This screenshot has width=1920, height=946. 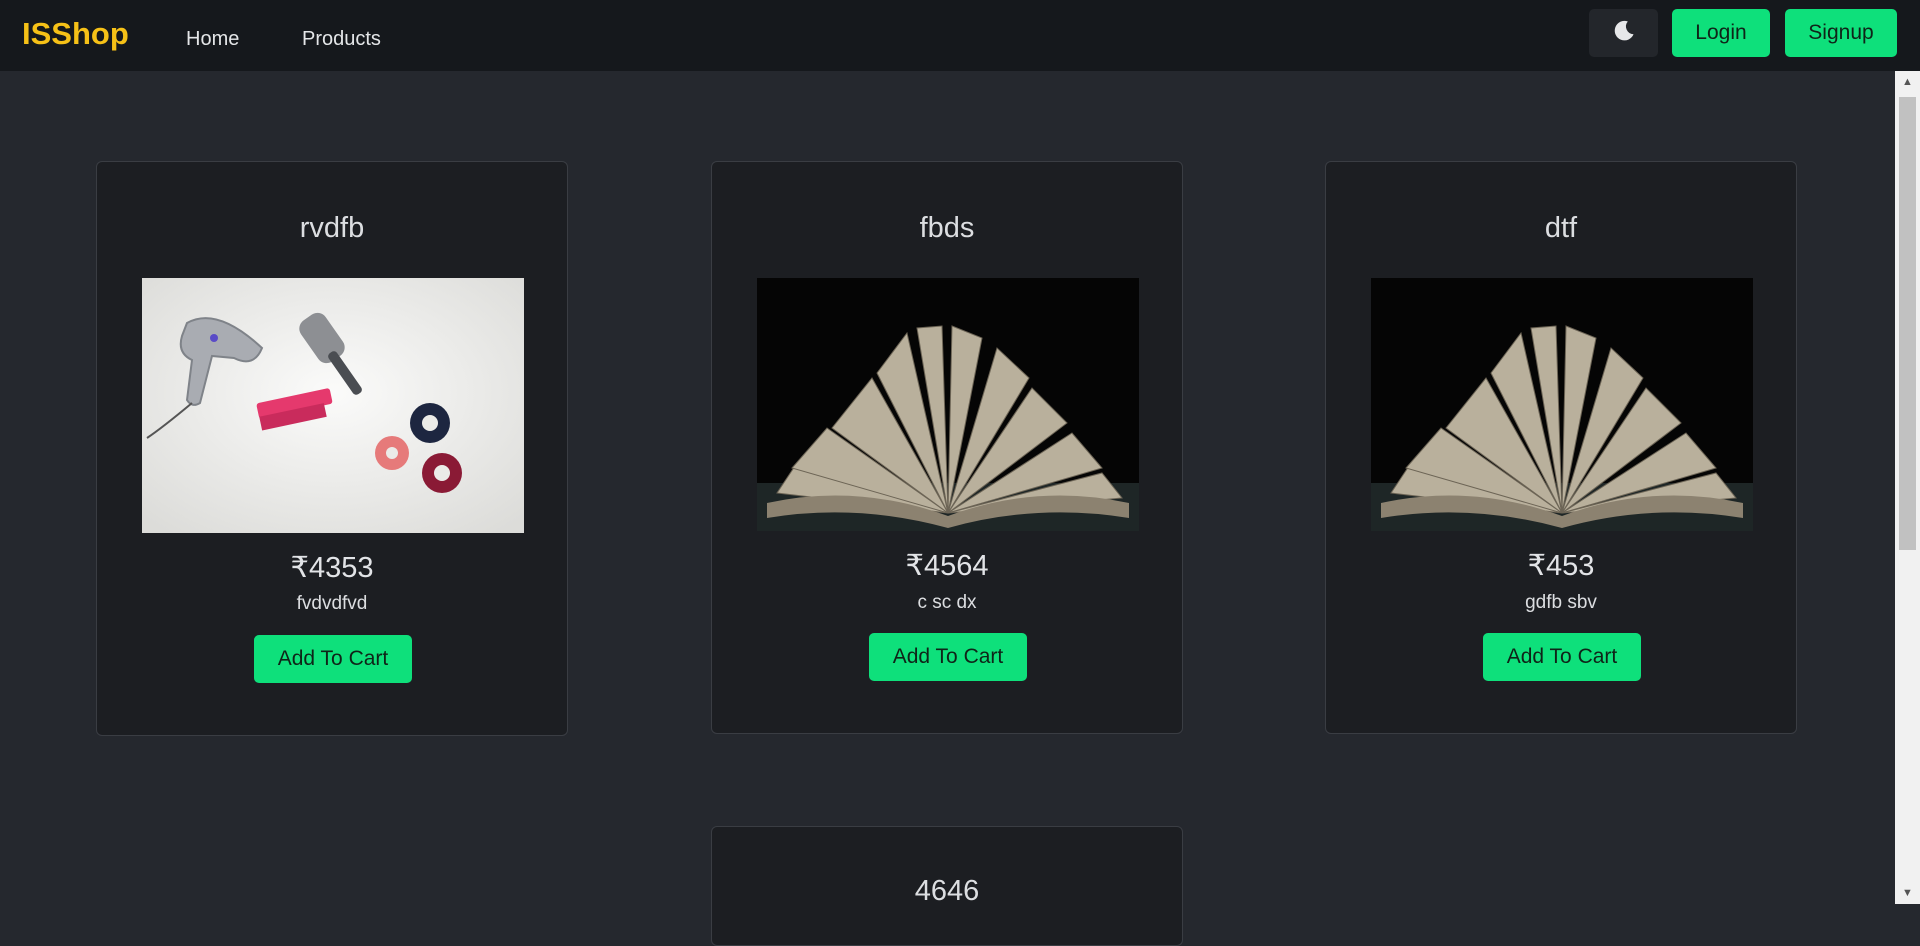 What do you see at coordinates (1721, 33) in the screenshot?
I see `login-button: Login` at bounding box center [1721, 33].